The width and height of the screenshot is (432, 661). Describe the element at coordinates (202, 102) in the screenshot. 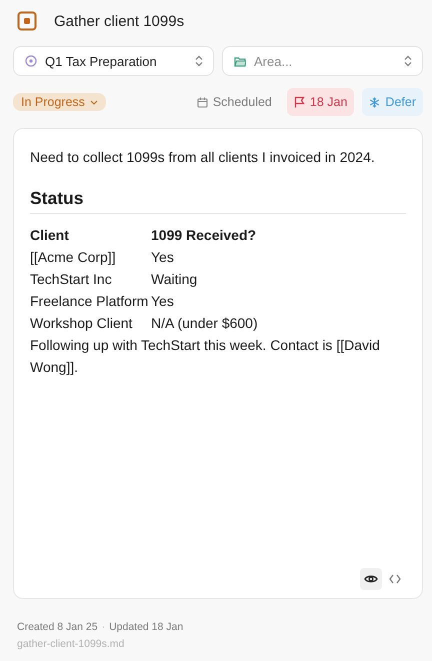

I see `calendar-icon` at that location.